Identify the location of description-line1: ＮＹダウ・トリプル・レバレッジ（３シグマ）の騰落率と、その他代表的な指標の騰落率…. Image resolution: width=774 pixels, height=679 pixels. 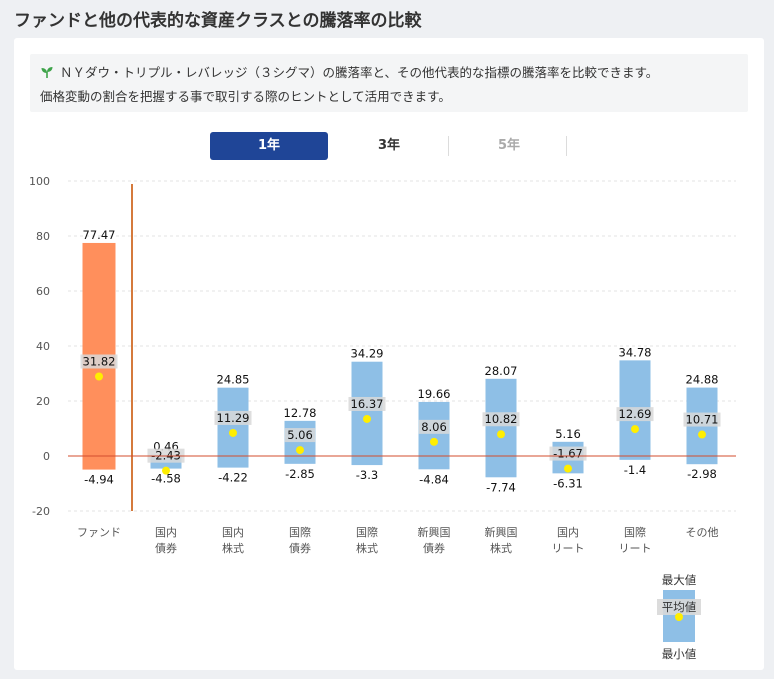
(359, 72).